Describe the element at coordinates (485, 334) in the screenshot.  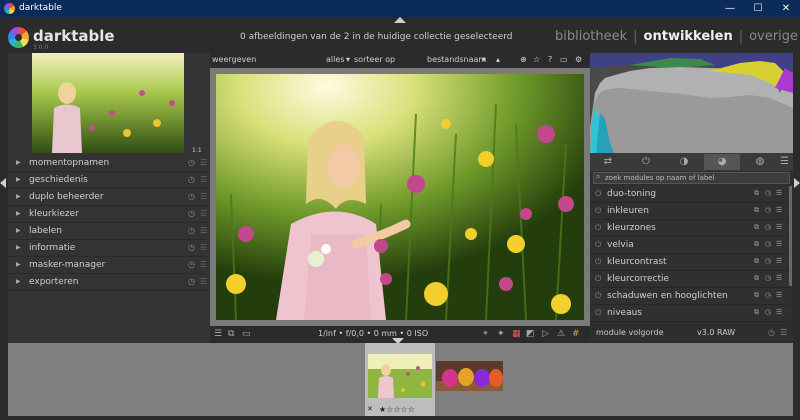
I see `focus-peaking-icon: ⌖` at that location.